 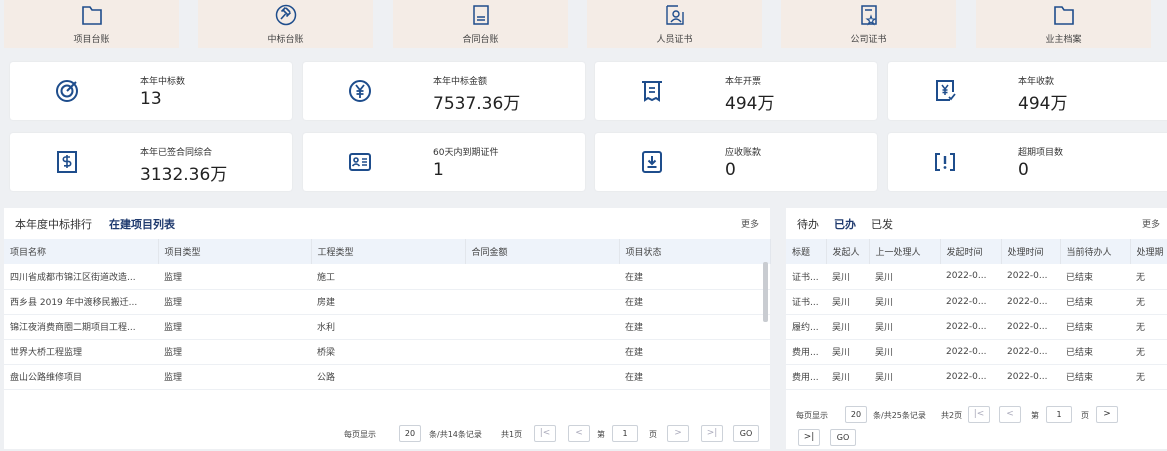 I want to click on workflow-pagination: 每页显示 20 条/共25条记录 共2页 |< < 第 1 页 > >| GO, so click(x=976, y=427).